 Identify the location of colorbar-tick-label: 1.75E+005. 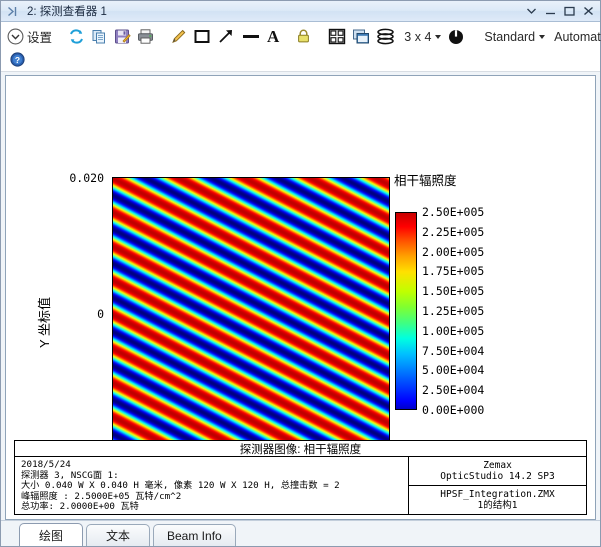
(453, 271).